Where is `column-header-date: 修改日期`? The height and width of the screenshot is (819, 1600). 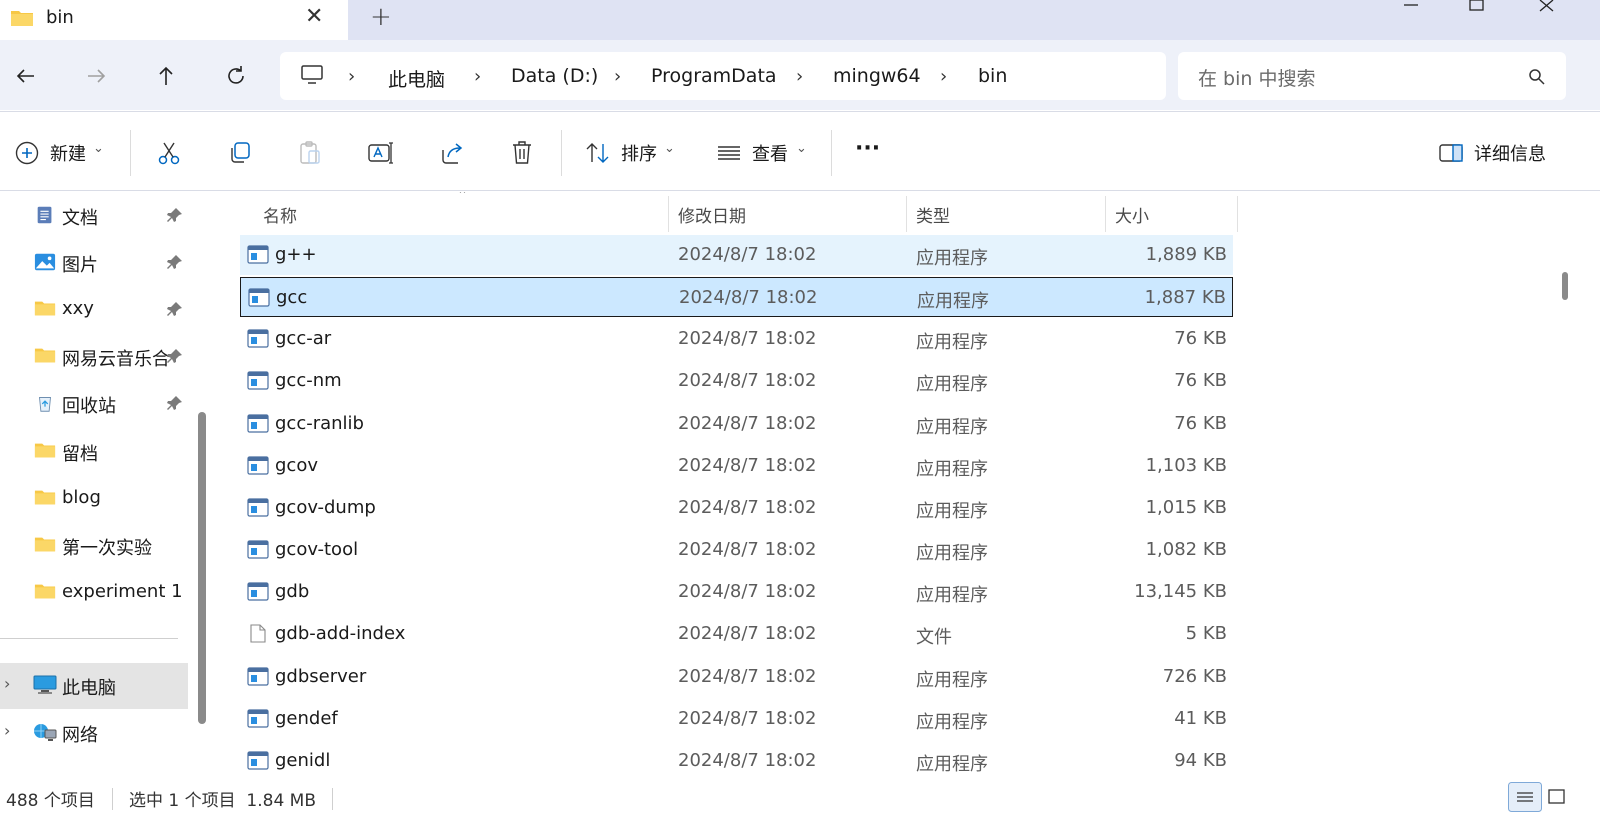 column-header-date: 修改日期 is located at coordinates (712, 214).